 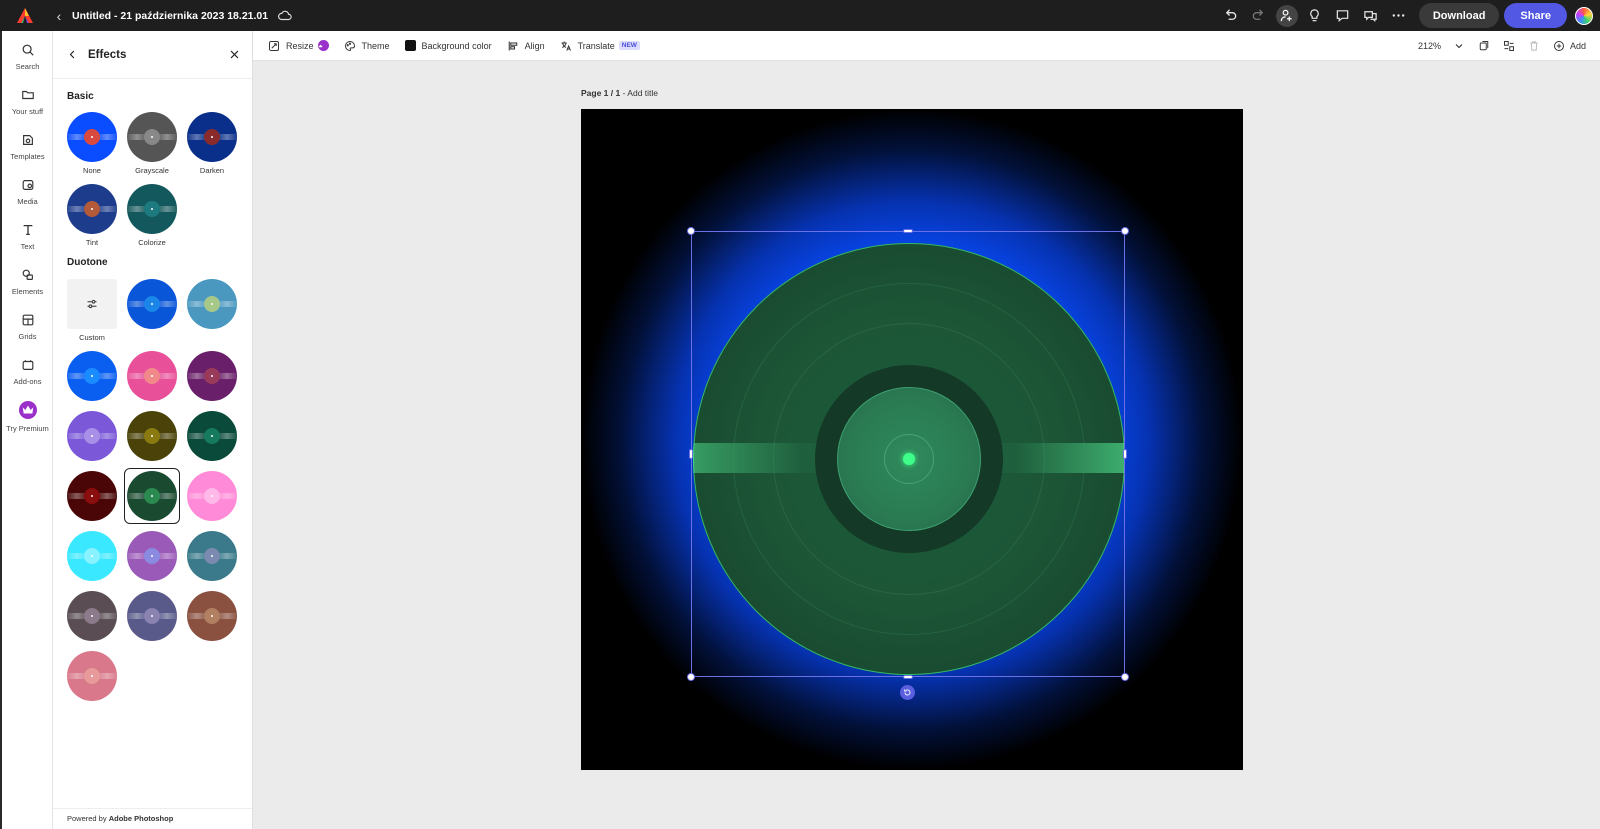 I want to click on resize-handle-bottom, so click(x=908, y=677).